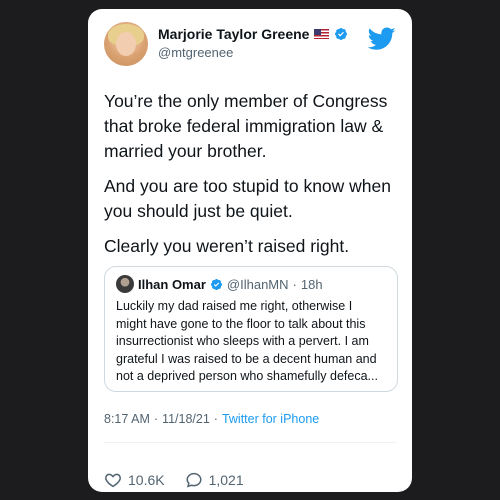 The image size is (500, 500). I want to click on tweet-date: 11/18/21, so click(186, 419).